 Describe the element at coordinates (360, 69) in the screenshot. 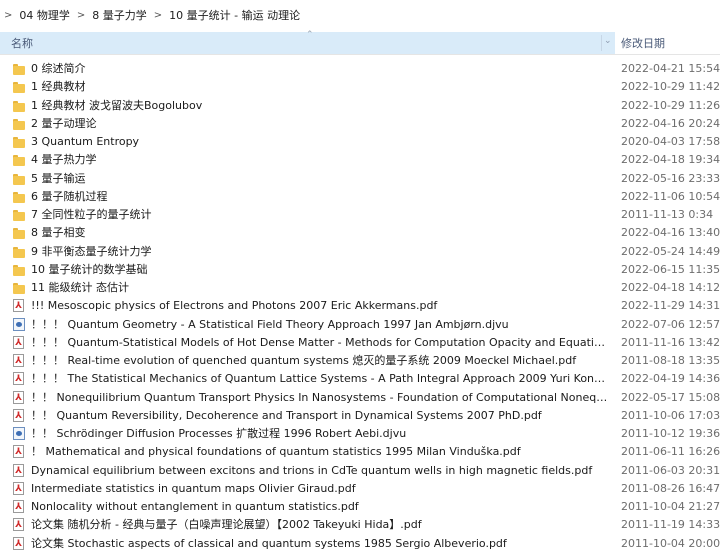

I see `file-row: 0 综述简介 2022-04-21 15:54` at that location.